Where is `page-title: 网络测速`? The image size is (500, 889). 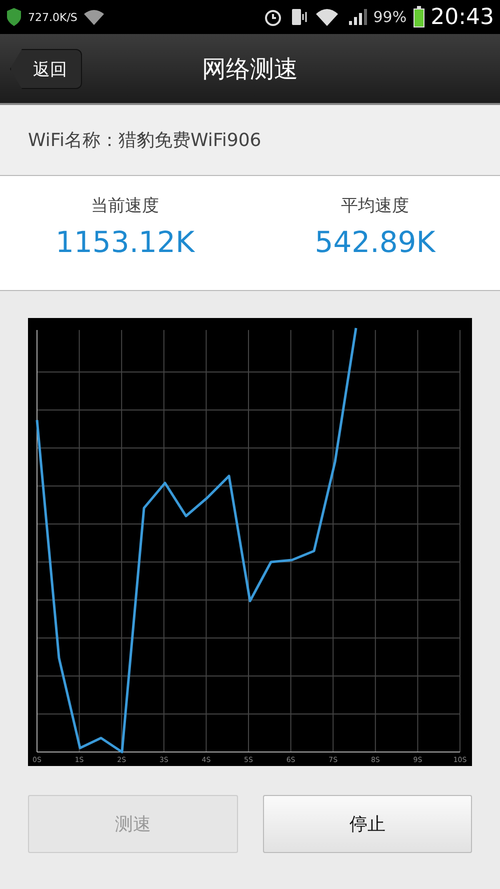
page-title: 网络测速 is located at coordinates (250, 69).